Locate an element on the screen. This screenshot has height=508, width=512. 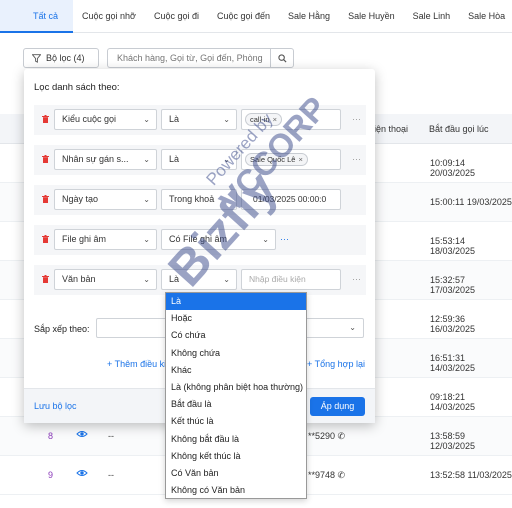
phone-number: **9748 is located at coordinates (322, 475).